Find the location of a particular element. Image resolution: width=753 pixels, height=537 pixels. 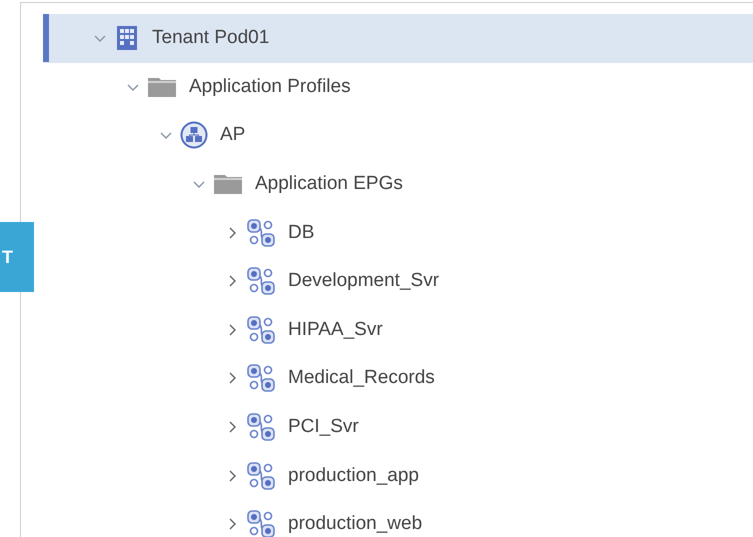

tree-item: AP is located at coordinates (398, 135).